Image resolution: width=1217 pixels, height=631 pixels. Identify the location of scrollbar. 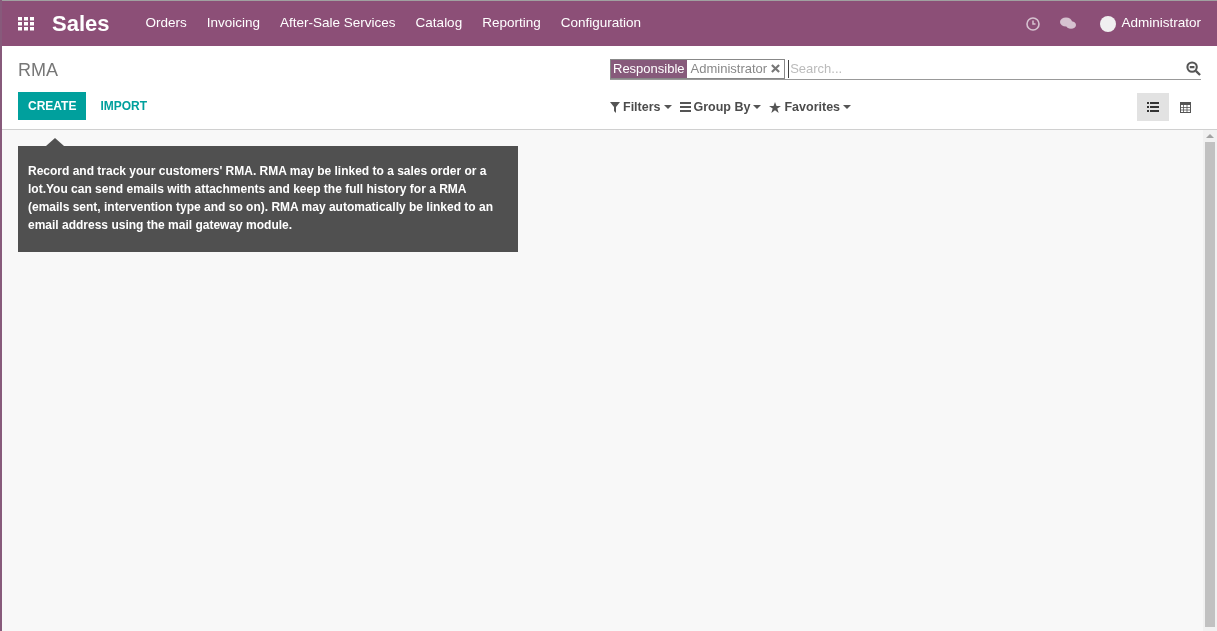
(1210, 380).